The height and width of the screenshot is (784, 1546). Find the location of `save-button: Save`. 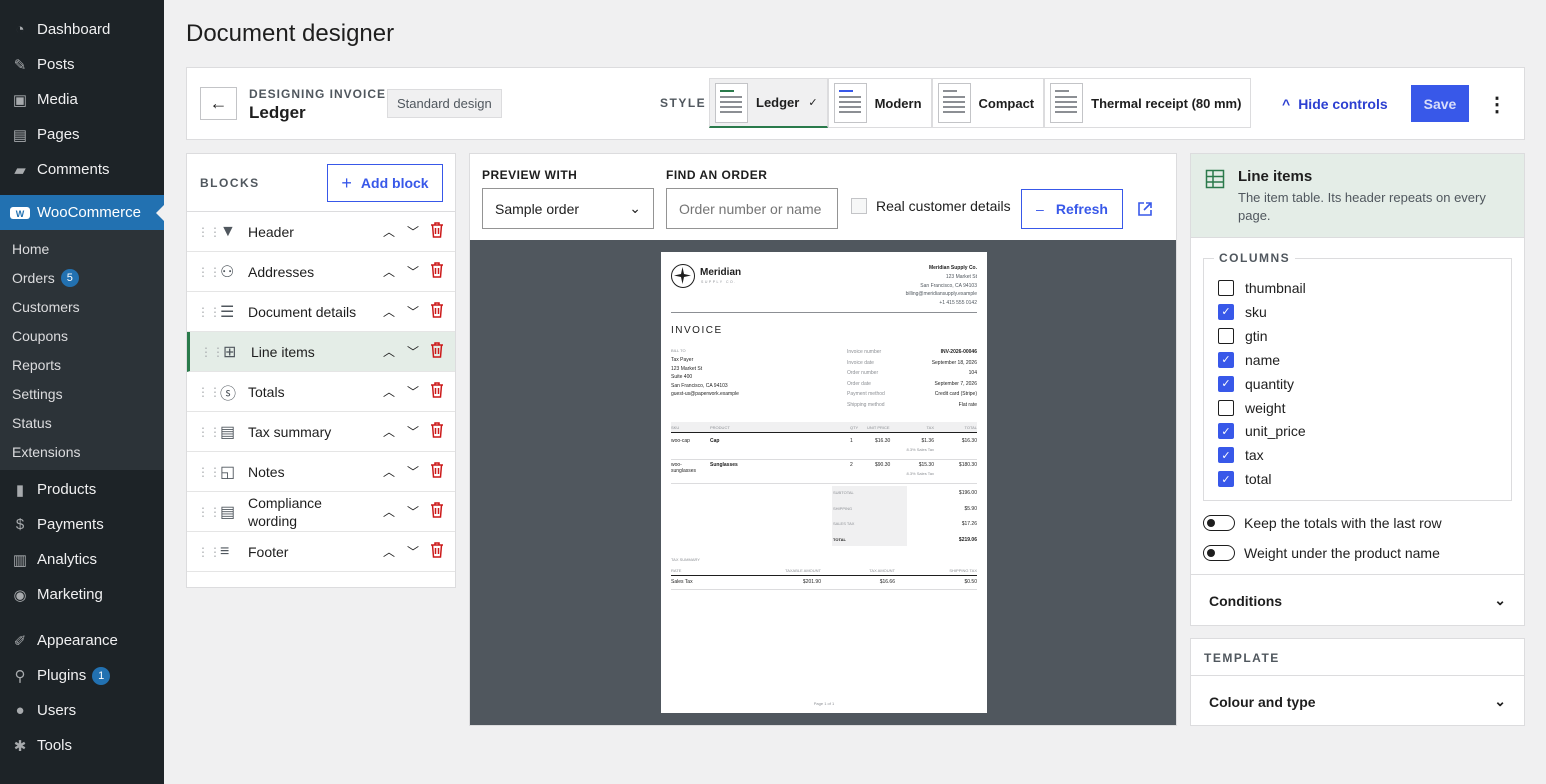

save-button: Save is located at coordinates (1440, 103).